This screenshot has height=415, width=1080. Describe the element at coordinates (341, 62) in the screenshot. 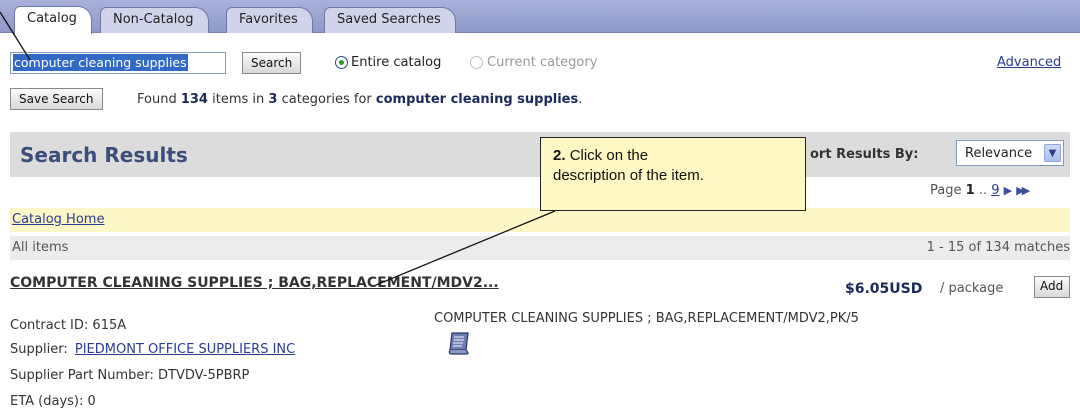

I see `radio-entire-catalog` at that location.